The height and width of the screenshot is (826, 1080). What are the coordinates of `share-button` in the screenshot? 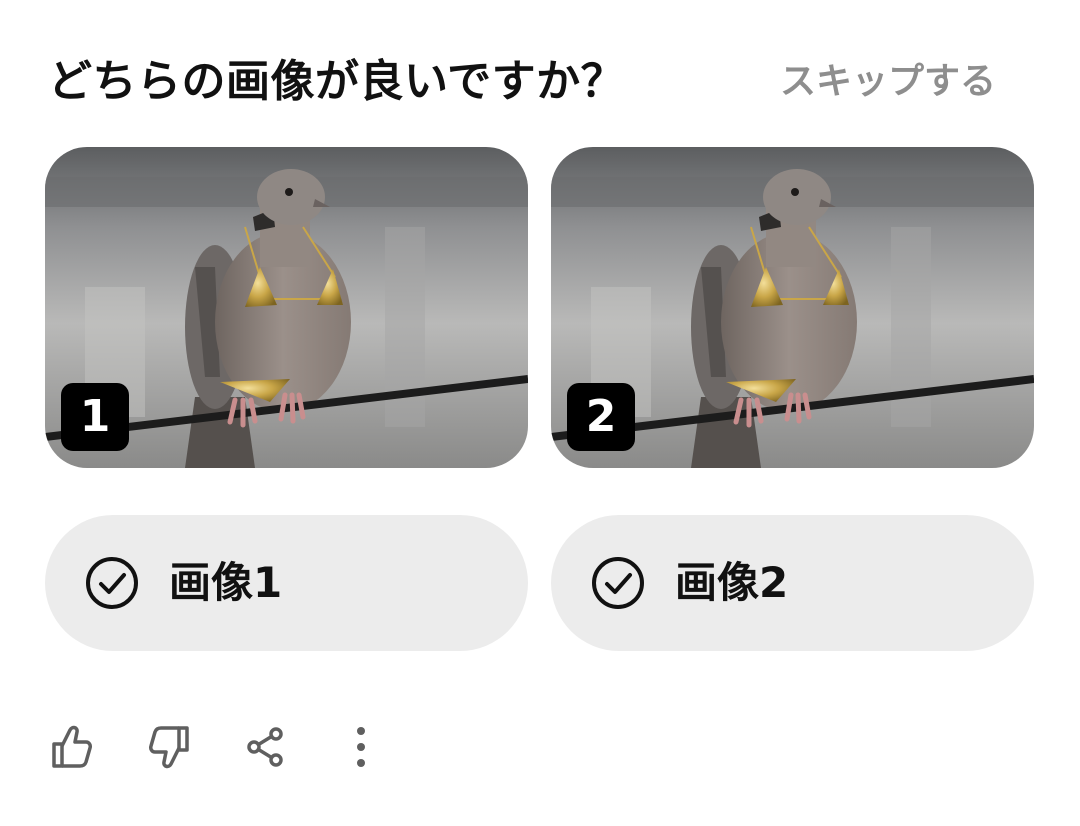 It's located at (265, 747).